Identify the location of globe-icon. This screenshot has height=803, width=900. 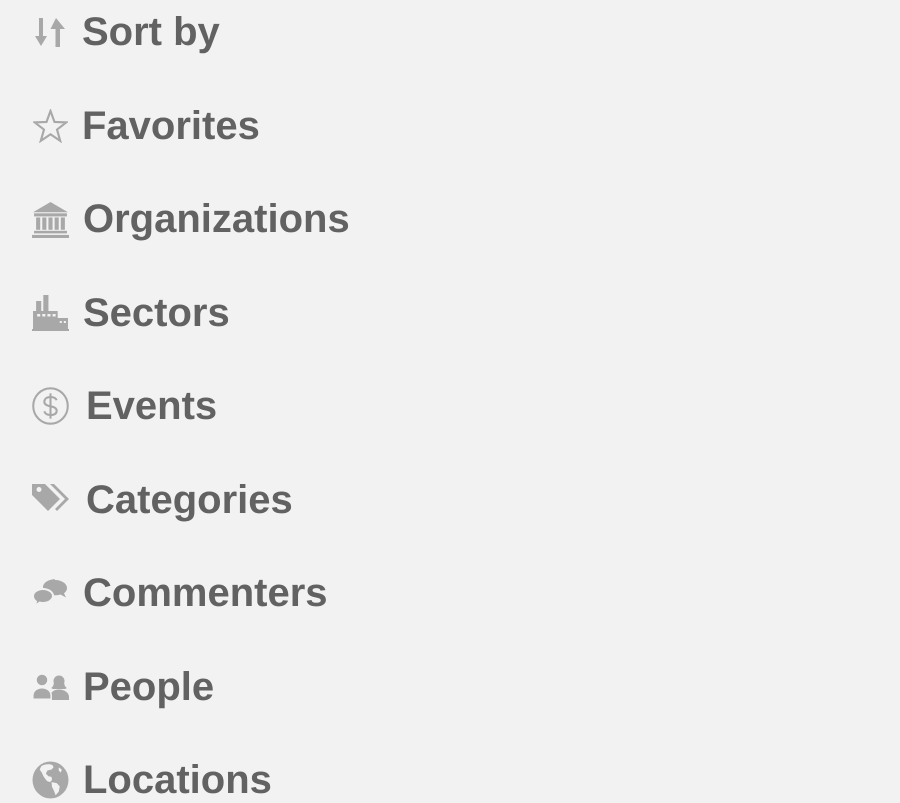
(50, 780).